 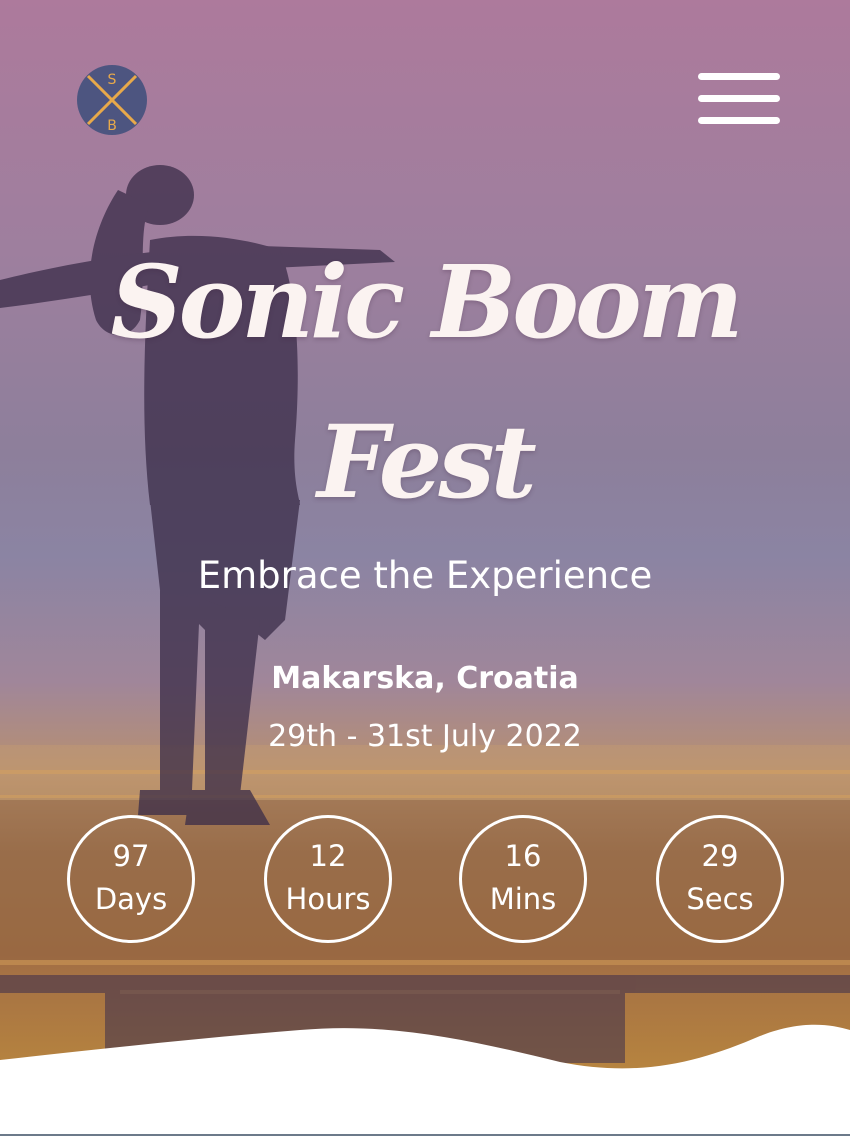 What do you see at coordinates (425, 736) in the screenshot?
I see `festival-dates: 29th - 31st July 2022` at bounding box center [425, 736].